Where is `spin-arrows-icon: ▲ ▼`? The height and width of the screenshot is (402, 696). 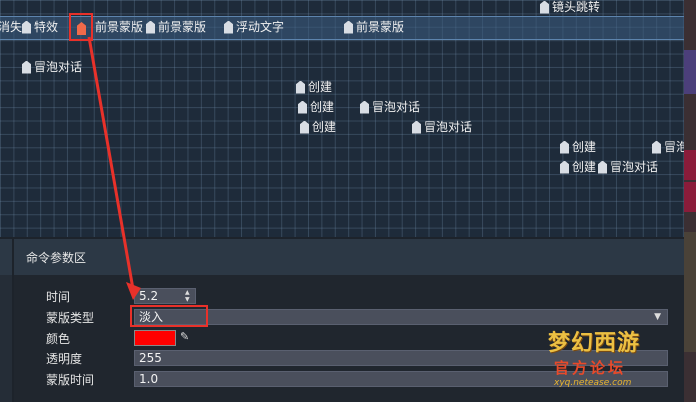
spin-arrows-icon: ▲ ▼ is located at coordinates (189, 296).